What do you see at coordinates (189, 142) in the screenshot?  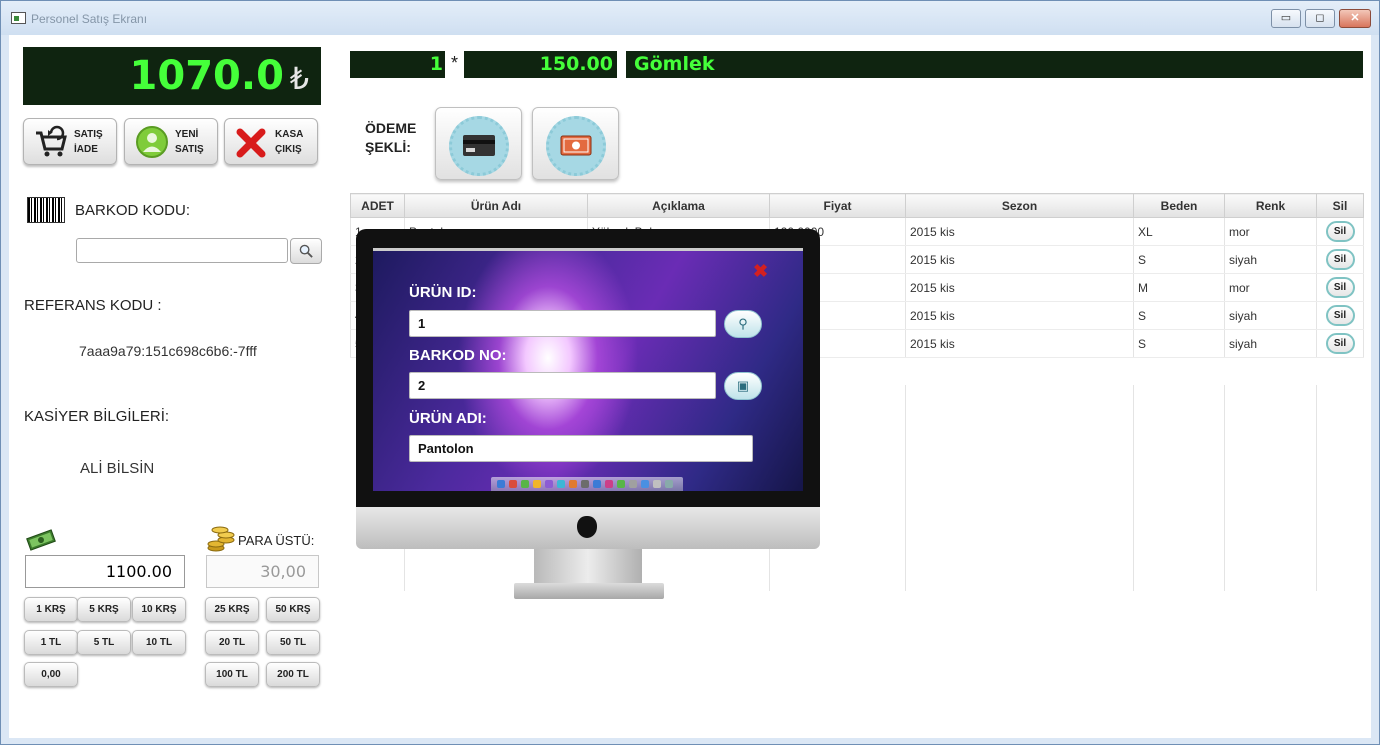 I see `new-sale-label: YENİ SATIŞ` at bounding box center [189, 142].